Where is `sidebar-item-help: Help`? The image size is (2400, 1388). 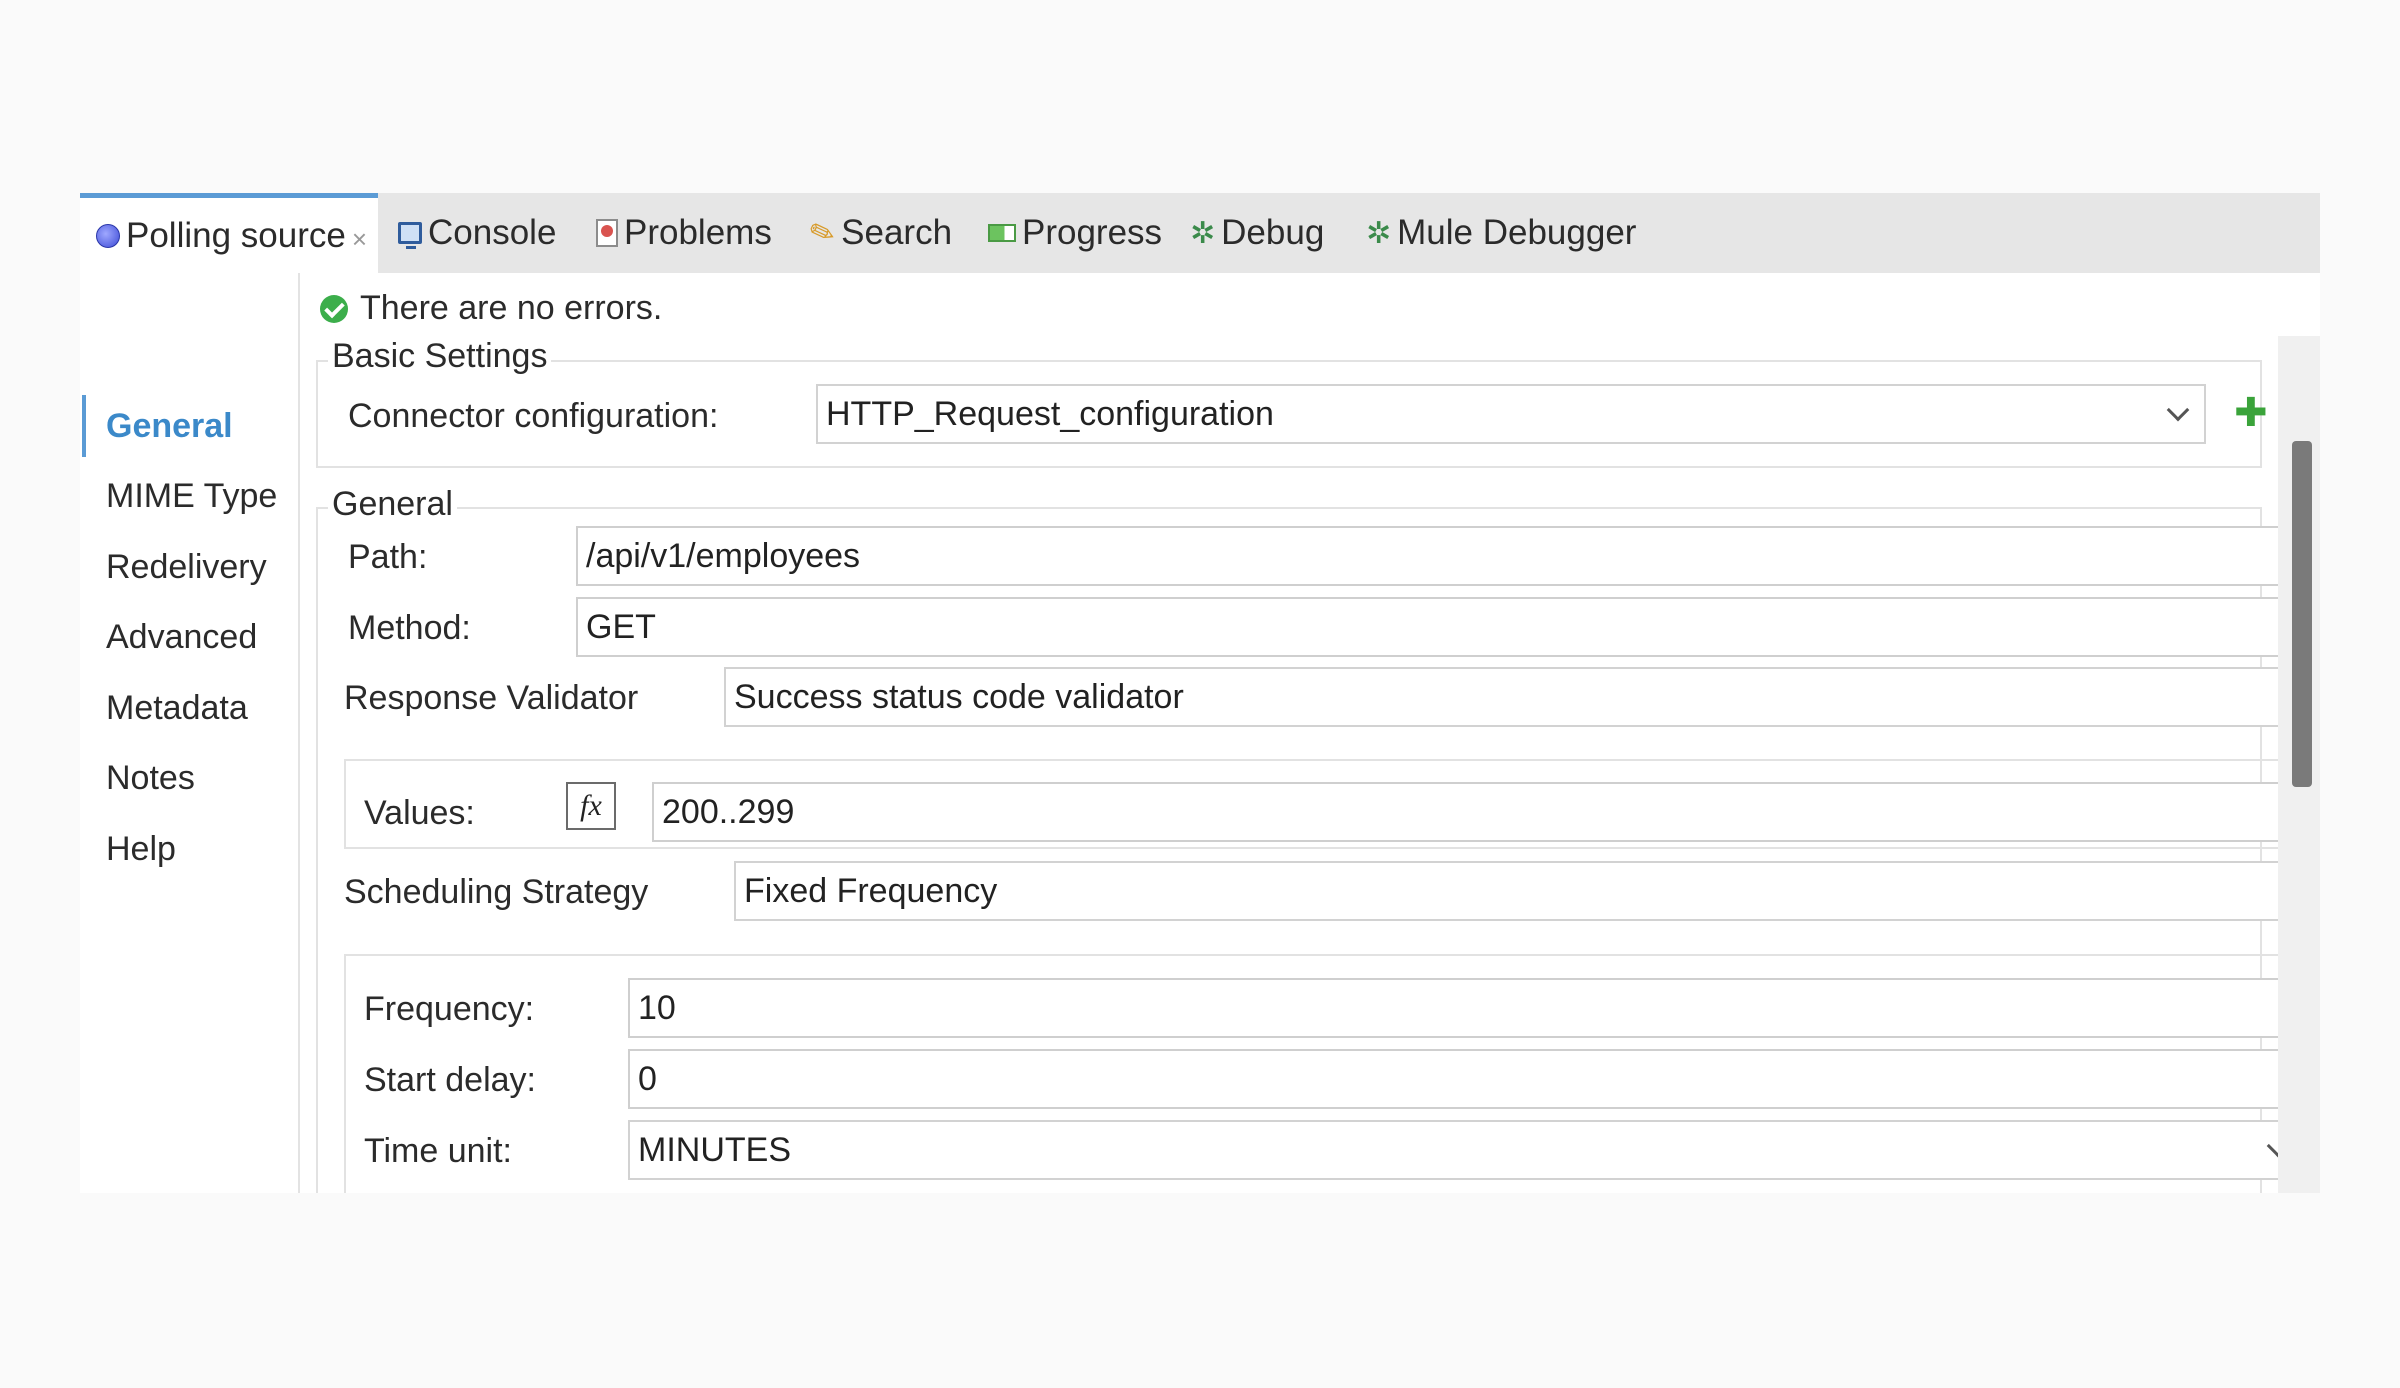 sidebar-item-help: Help is located at coordinates (141, 849).